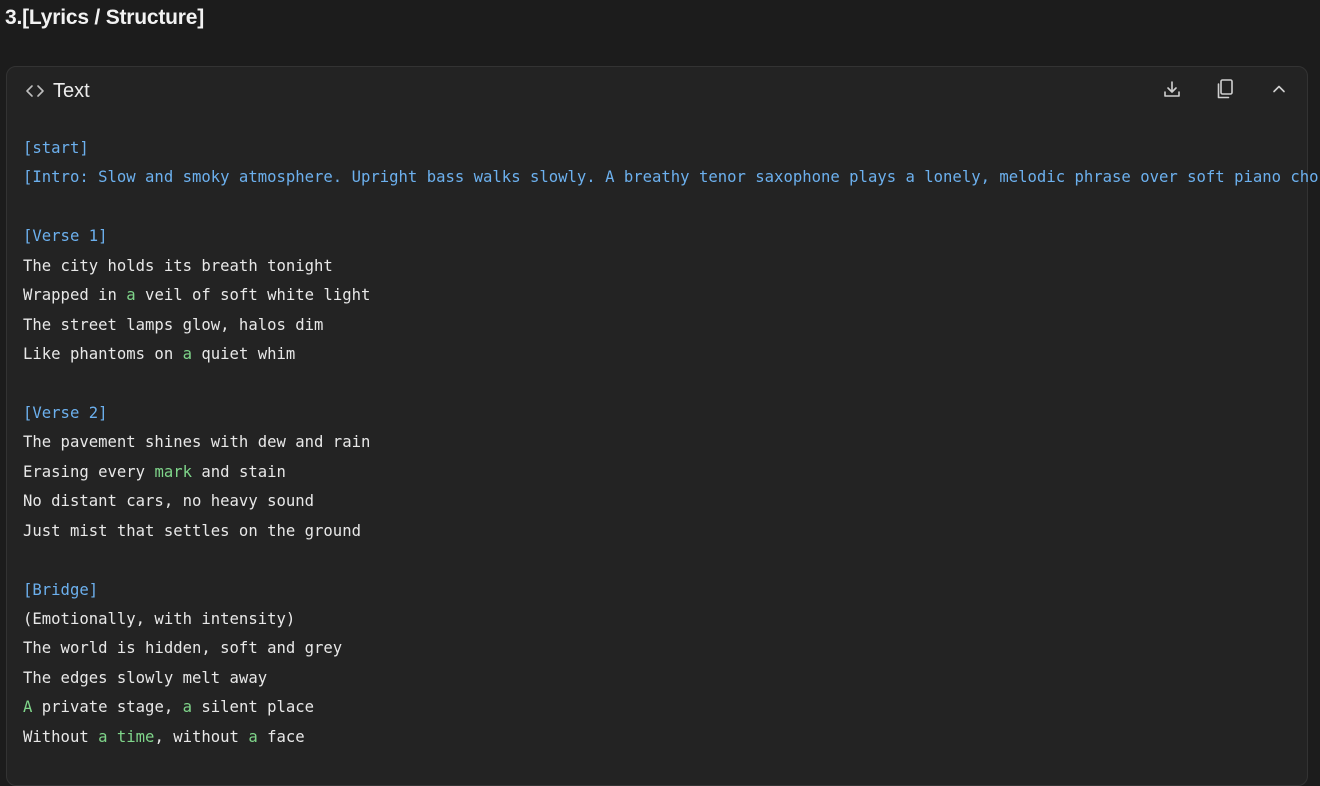 This screenshot has height=786, width=1320. Describe the element at coordinates (660, 472) in the screenshot. I see `lyric-line: Erasing every mark and stain` at that location.